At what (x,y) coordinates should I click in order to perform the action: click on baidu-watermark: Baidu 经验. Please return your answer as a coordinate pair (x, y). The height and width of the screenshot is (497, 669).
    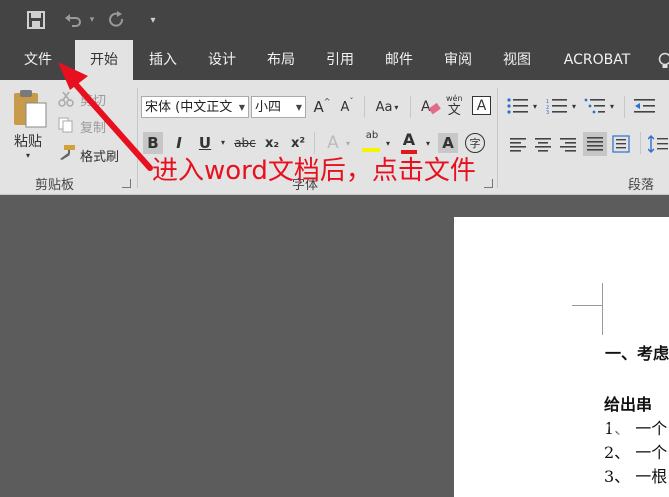
    Looking at the image, I should click on (571, 426).